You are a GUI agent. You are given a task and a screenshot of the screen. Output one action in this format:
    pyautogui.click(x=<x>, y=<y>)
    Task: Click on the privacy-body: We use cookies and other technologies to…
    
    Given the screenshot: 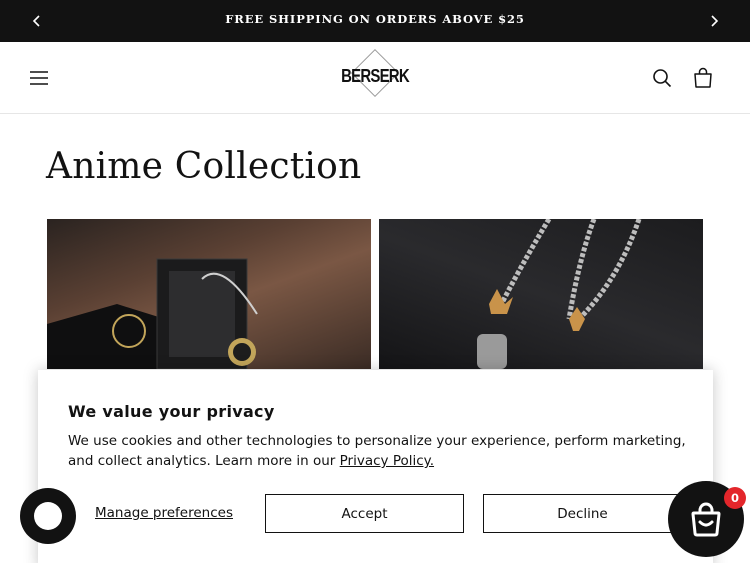 What is the action you would take?
    pyautogui.click(x=378, y=451)
    